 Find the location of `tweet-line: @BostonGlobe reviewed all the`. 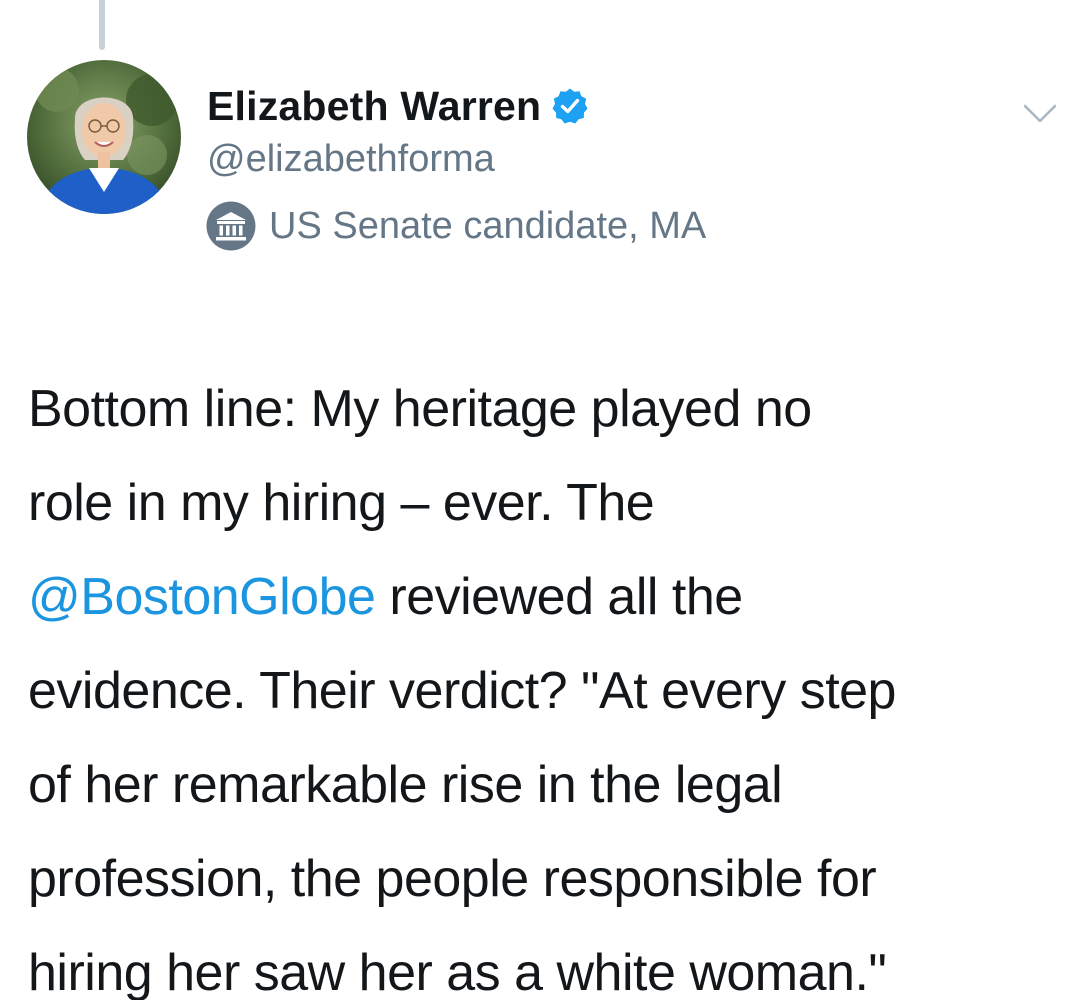

tweet-line: @BostonGlobe reviewed all the is located at coordinates (548, 597).